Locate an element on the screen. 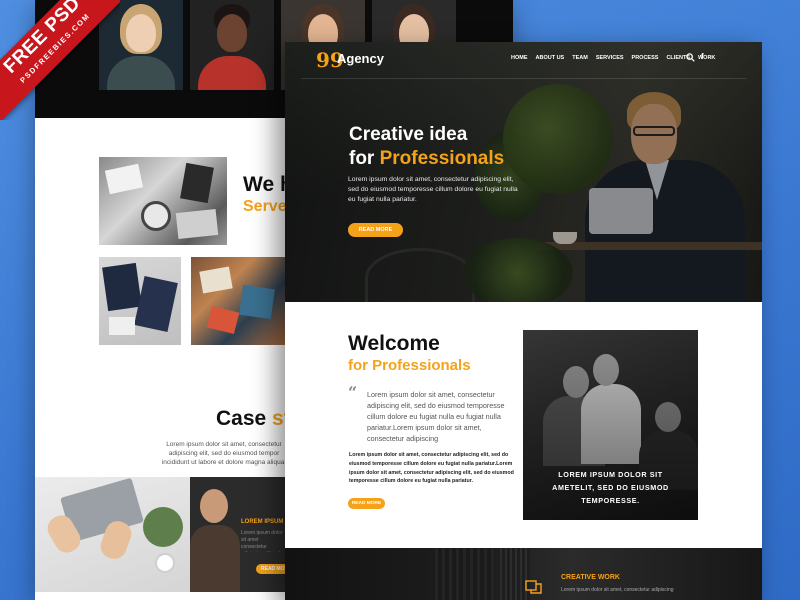 This screenshot has height=600, width=800. welcome-read-more-button: READ MORE is located at coordinates (366, 503).